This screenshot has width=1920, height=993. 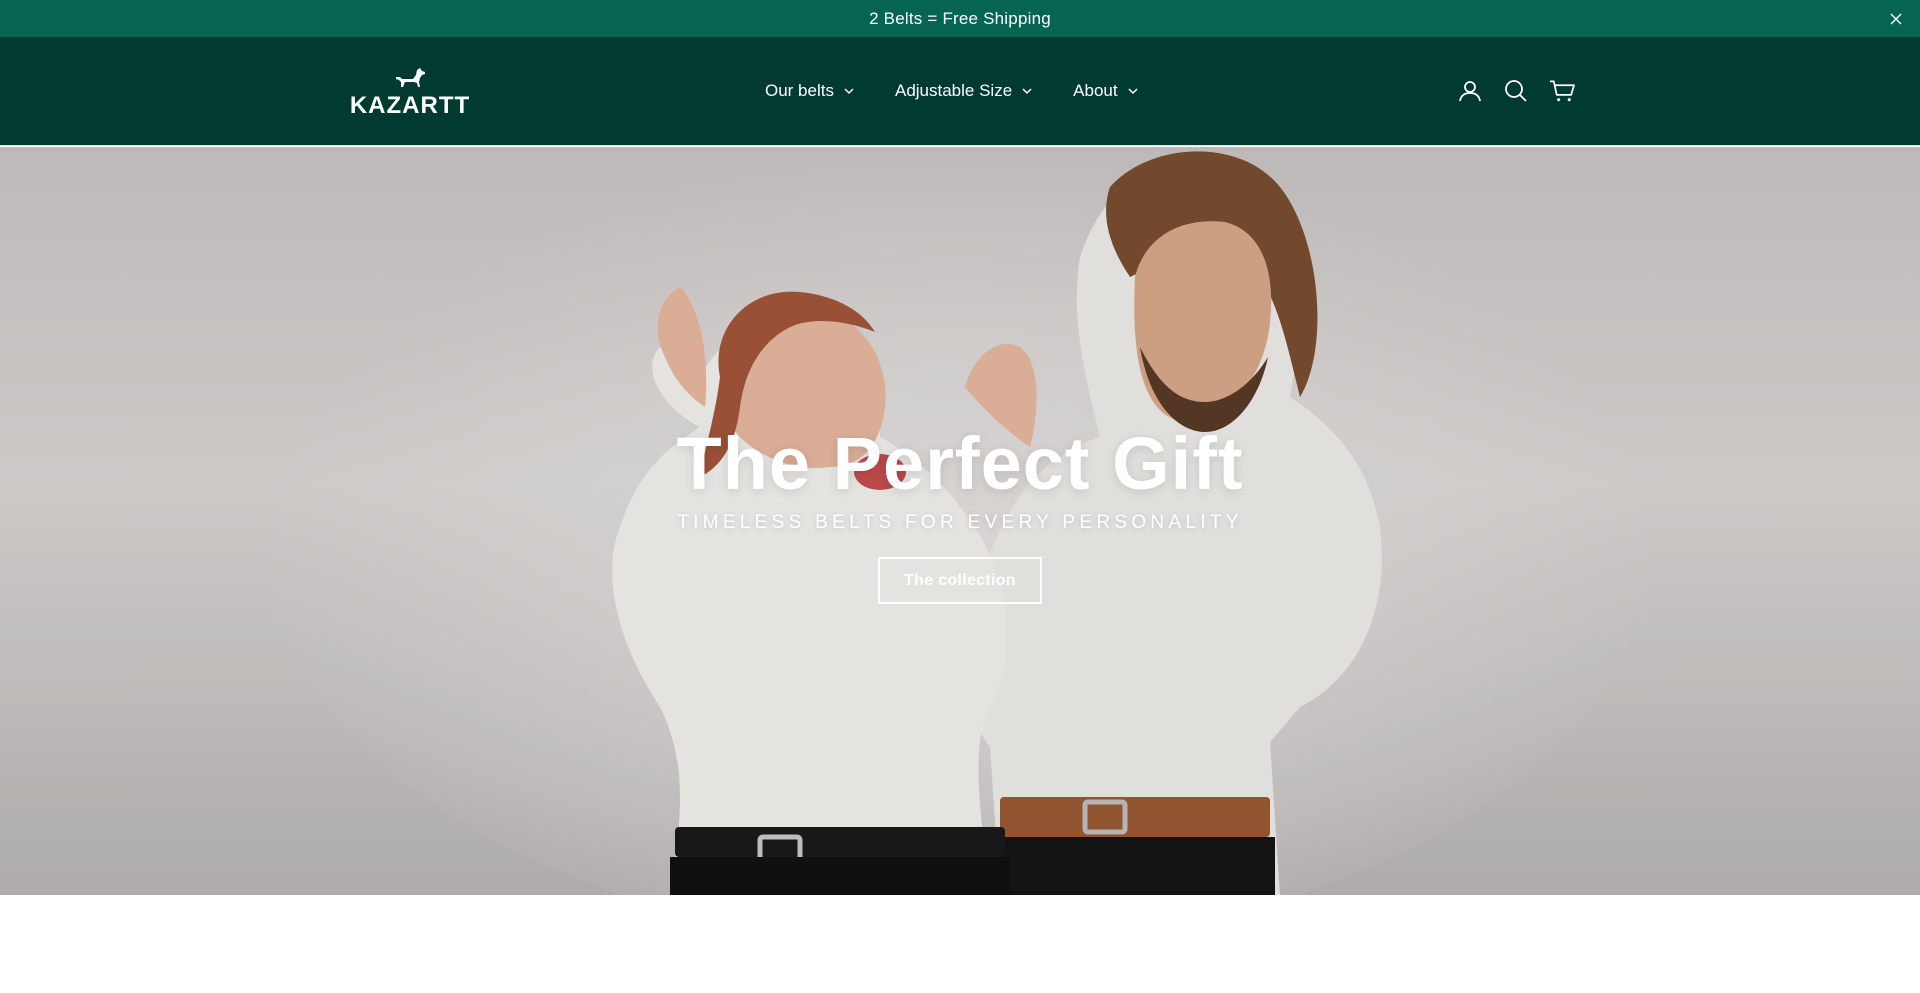 I want to click on nav-item-about: About, so click(x=1105, y=91).